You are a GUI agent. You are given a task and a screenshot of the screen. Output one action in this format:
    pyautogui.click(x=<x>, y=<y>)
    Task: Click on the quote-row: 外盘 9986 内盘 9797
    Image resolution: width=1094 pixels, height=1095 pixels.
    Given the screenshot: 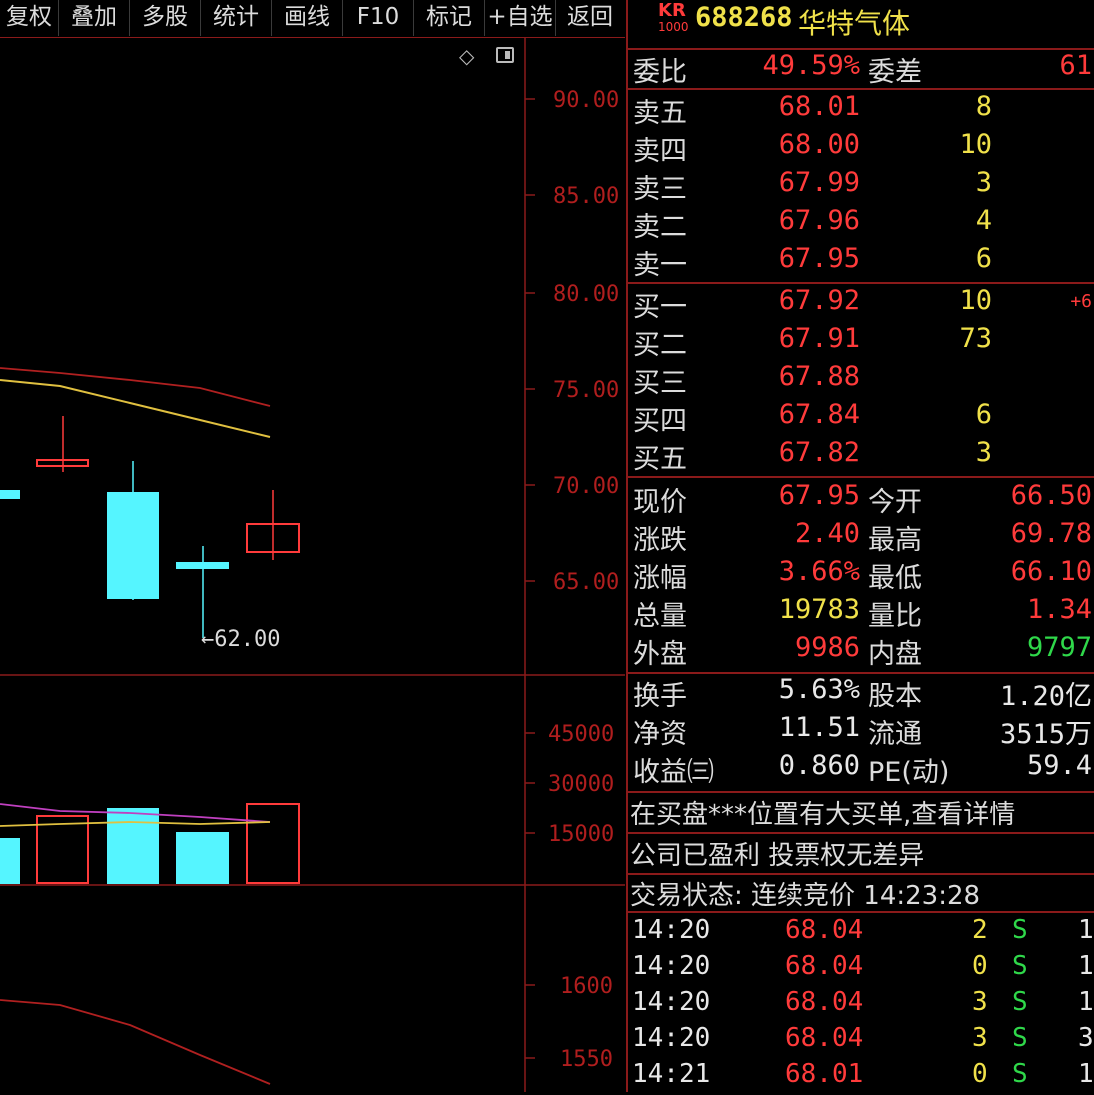 What is the action you would take?
    pyautogui.click(x=861, y=651)
    